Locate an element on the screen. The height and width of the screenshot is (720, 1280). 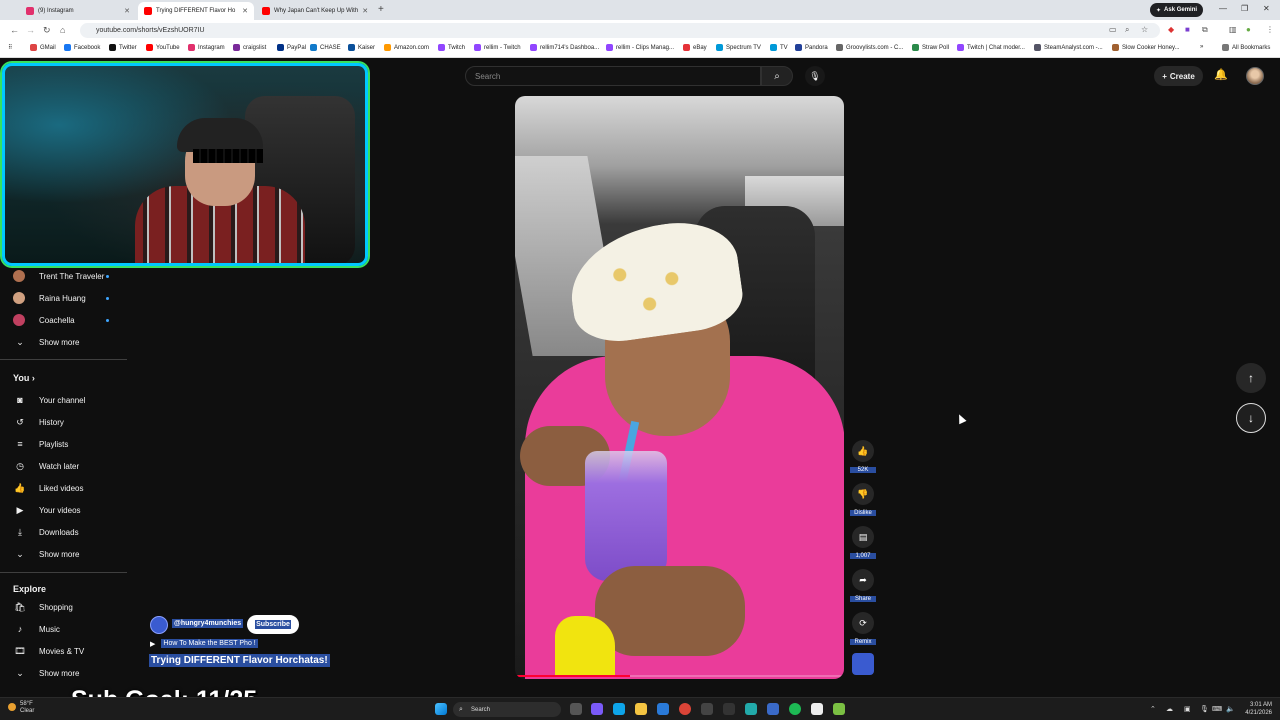
clock: 3:01 AM 4/21/2026 is located at coordinates (1258, 709).